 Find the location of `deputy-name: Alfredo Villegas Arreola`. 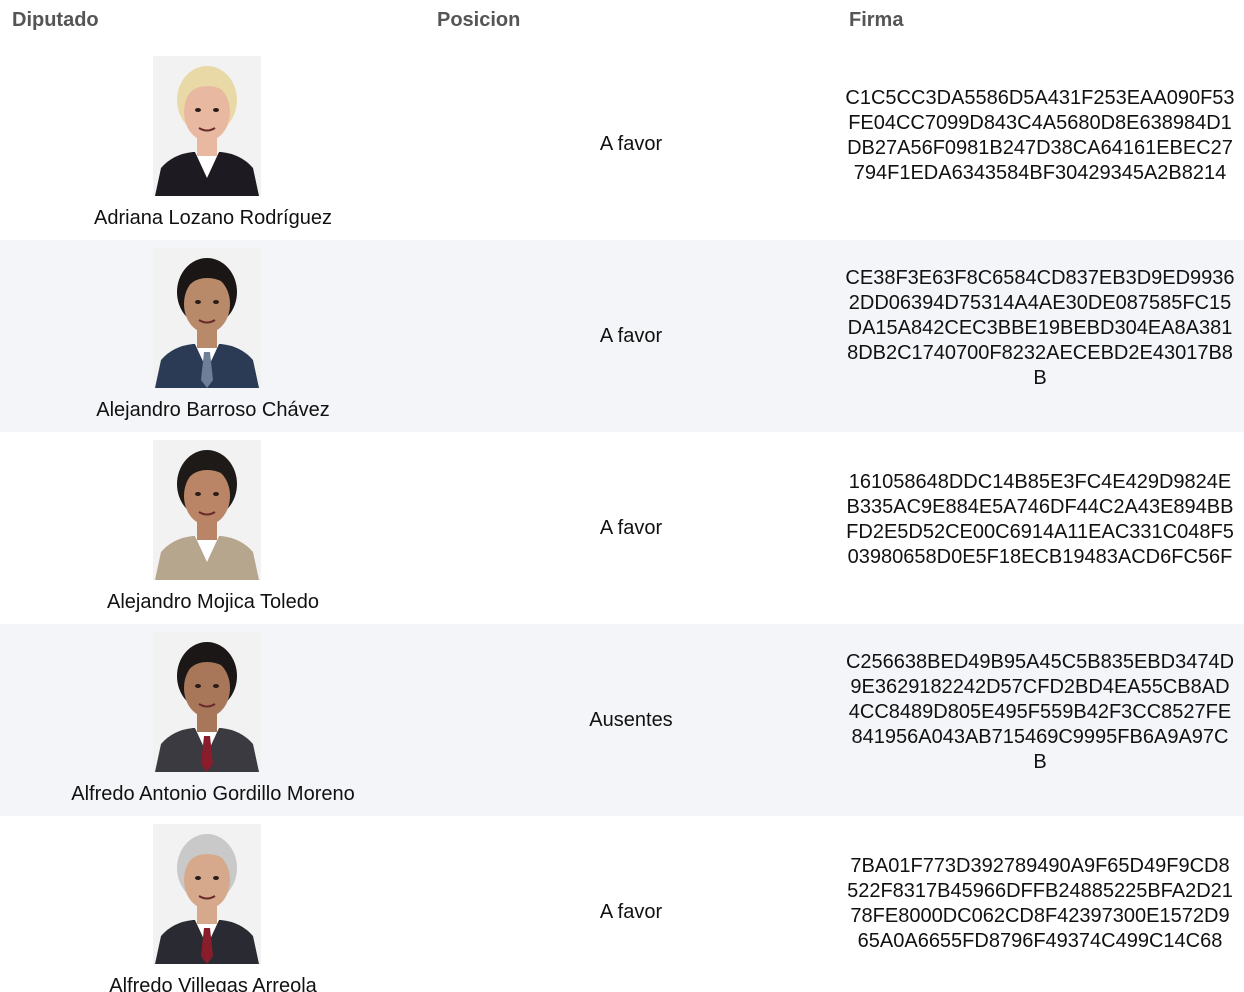

deputy-name: Alfredo Villegas Arreola is located at coordinates (213, 983).